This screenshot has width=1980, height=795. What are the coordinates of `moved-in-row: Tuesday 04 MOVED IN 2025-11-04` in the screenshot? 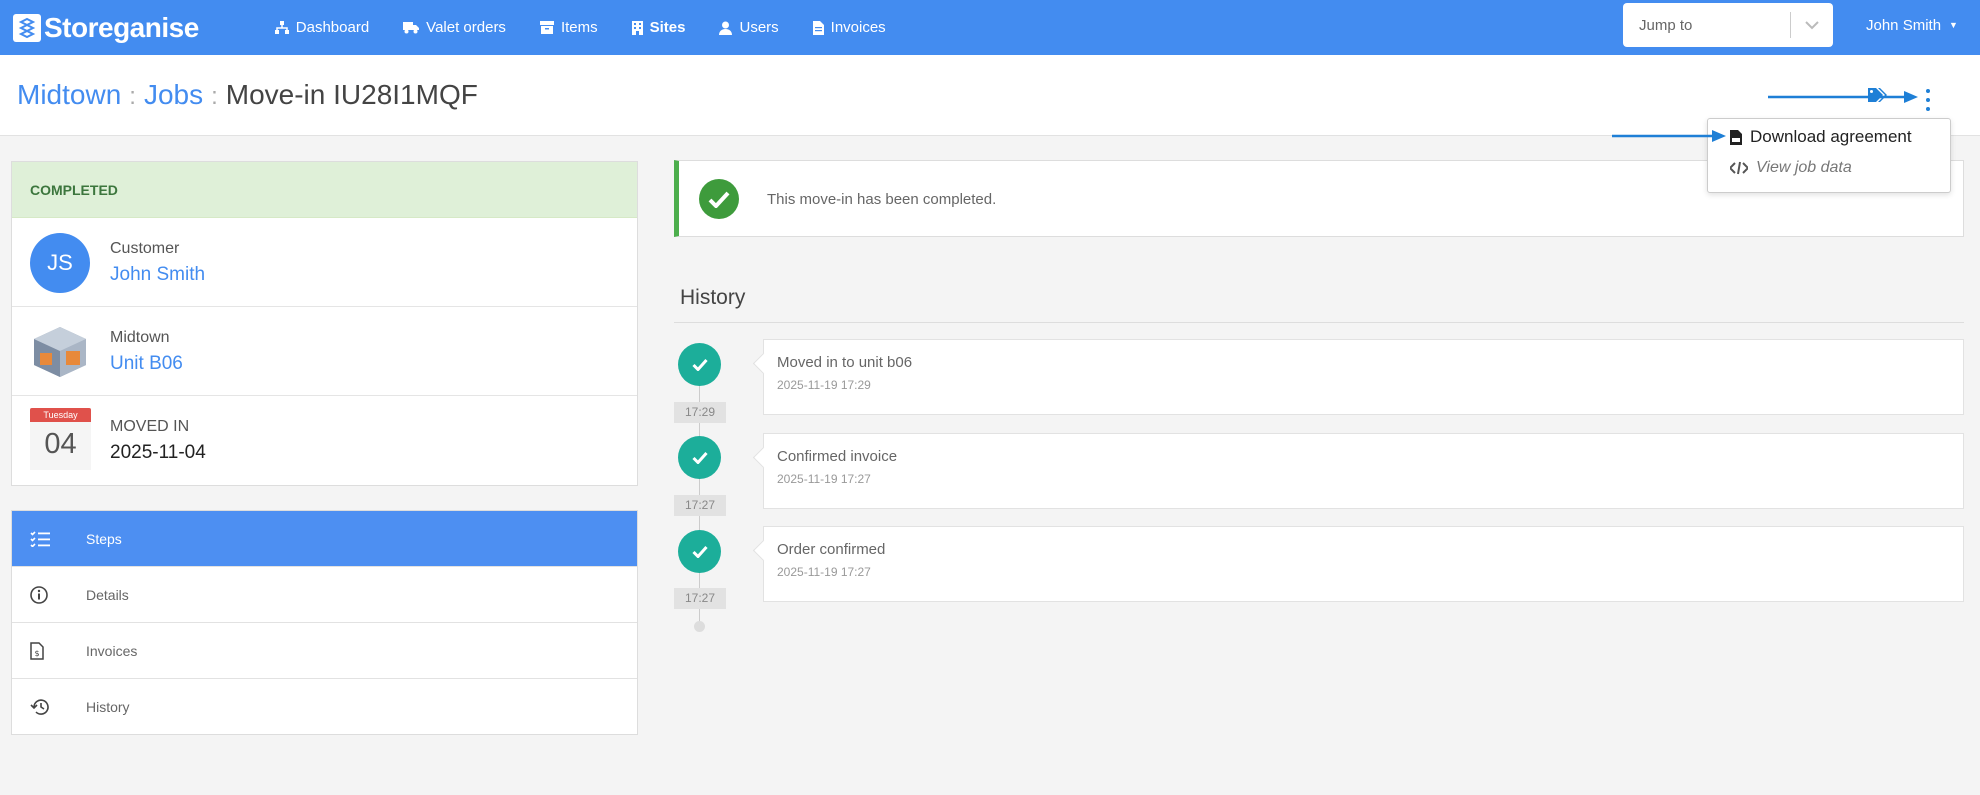 It's located at (324, 440).